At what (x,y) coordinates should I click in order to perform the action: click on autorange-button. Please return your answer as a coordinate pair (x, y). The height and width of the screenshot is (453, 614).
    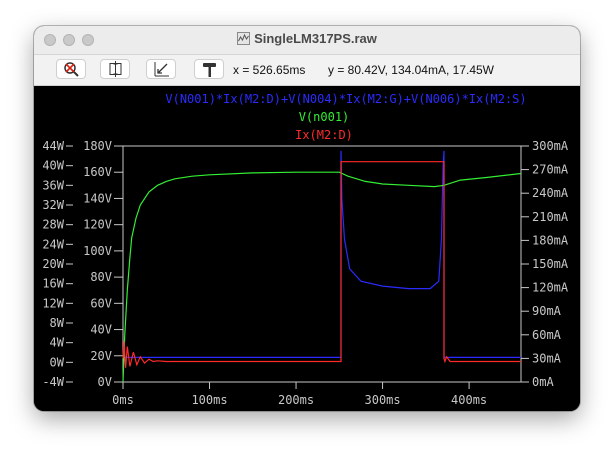
    Looking at the image, I should click on (71, 69).